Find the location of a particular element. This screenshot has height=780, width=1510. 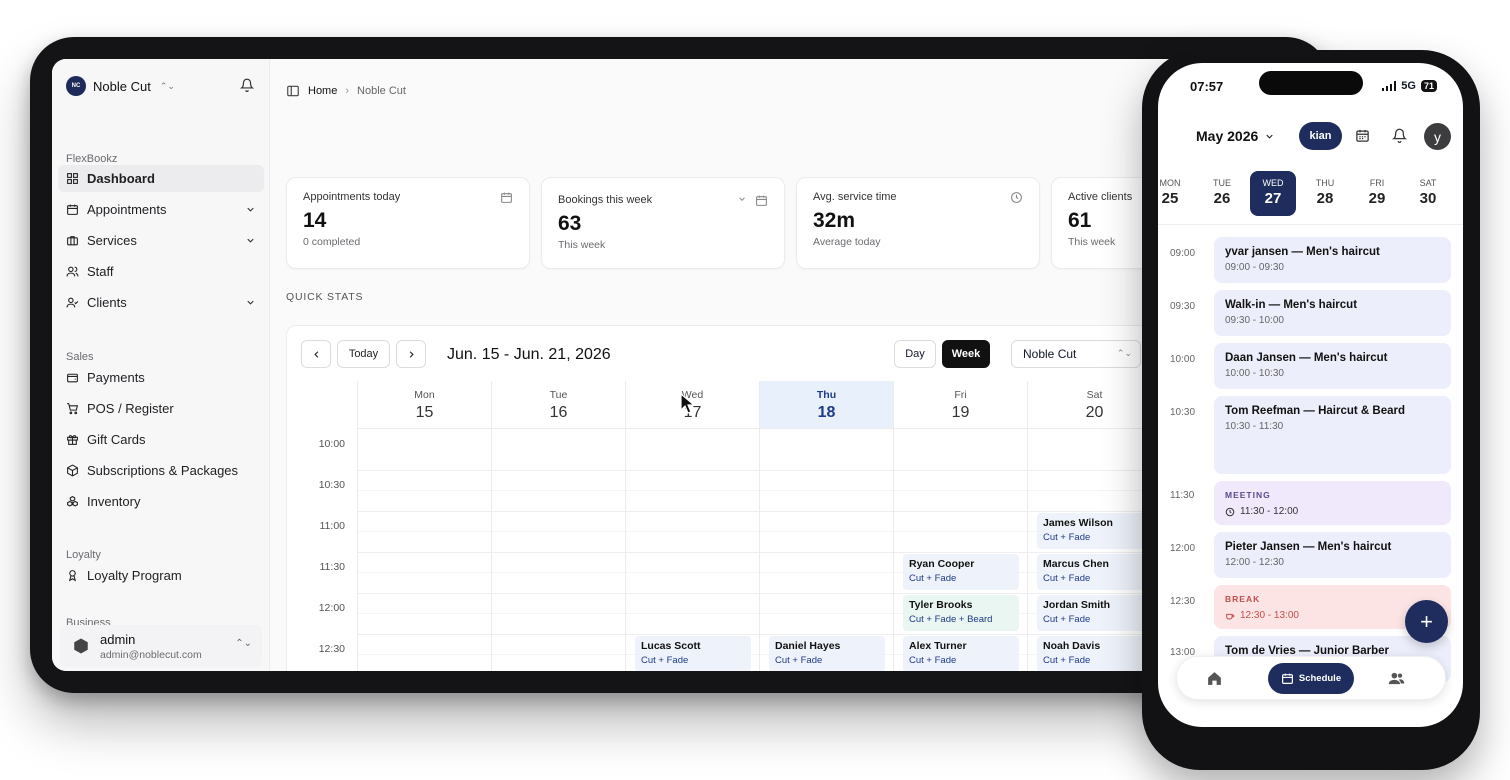

month-selector: May 2026 is located at coordinates (1235, 136).